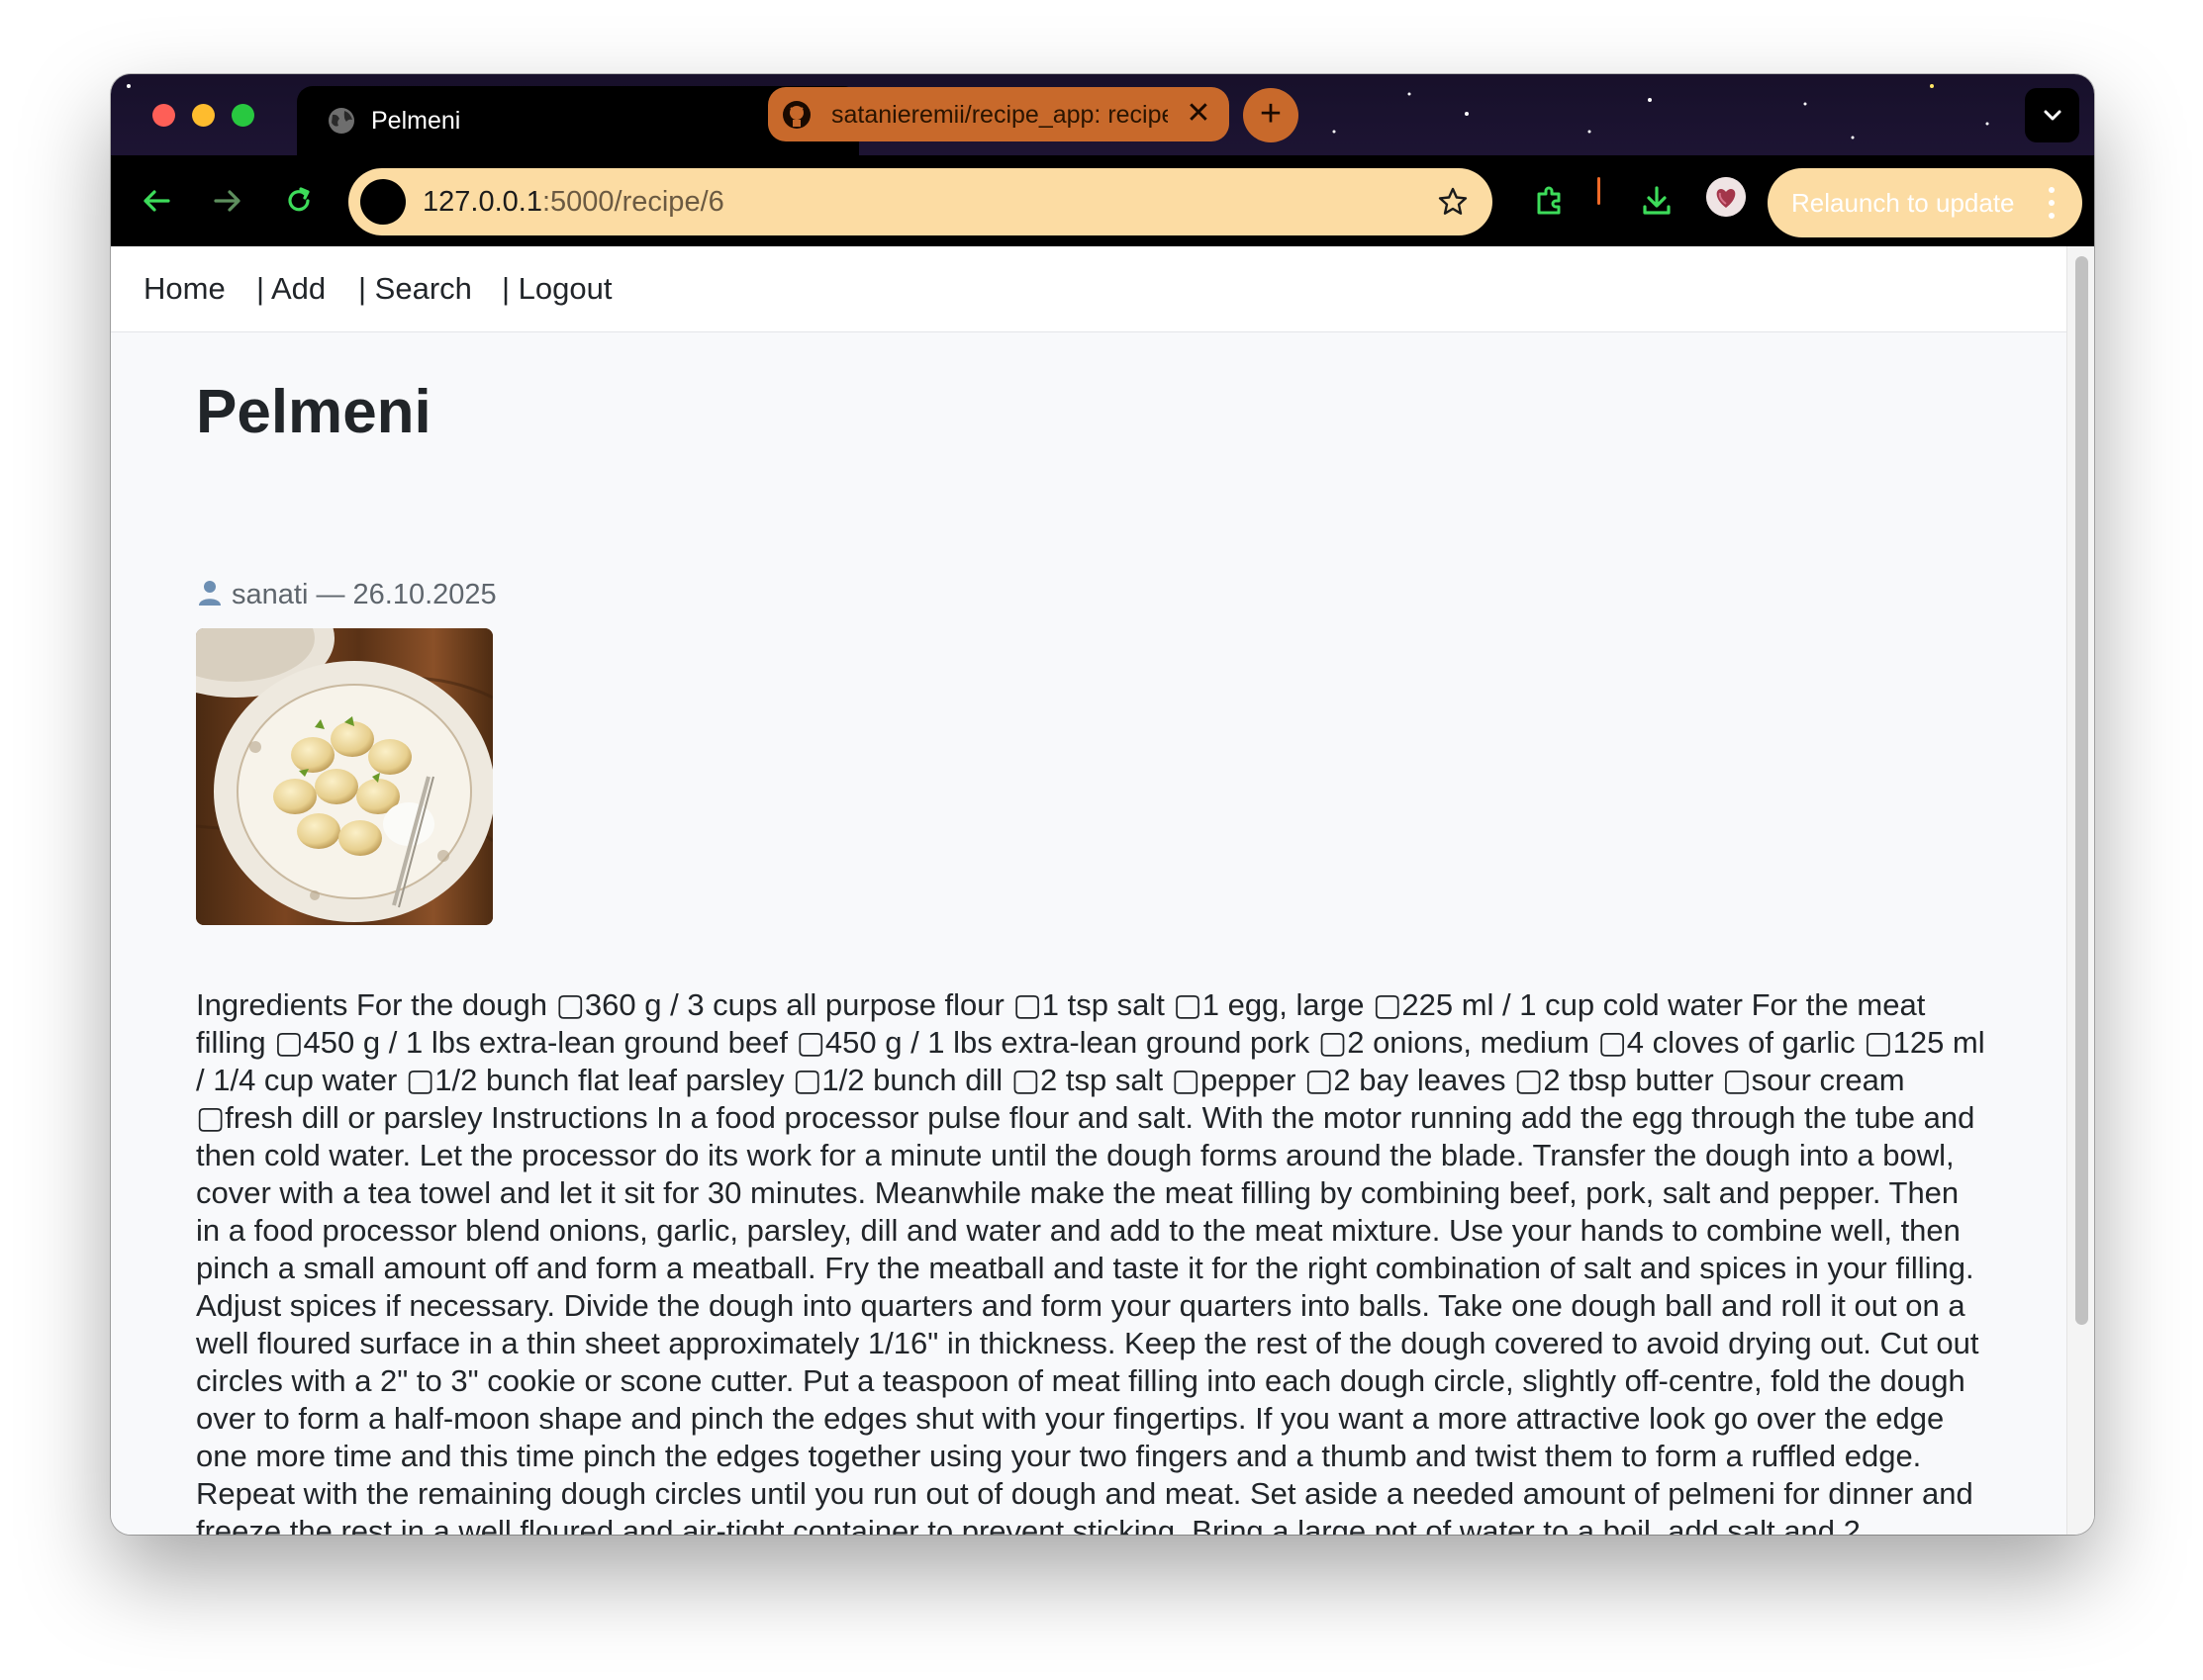 The image size is (2203, 1680). What do you see at coordinates (1453, 202) in the screenshot?
I see `bookmark-star-icon` at bounding box center [1453, 202].